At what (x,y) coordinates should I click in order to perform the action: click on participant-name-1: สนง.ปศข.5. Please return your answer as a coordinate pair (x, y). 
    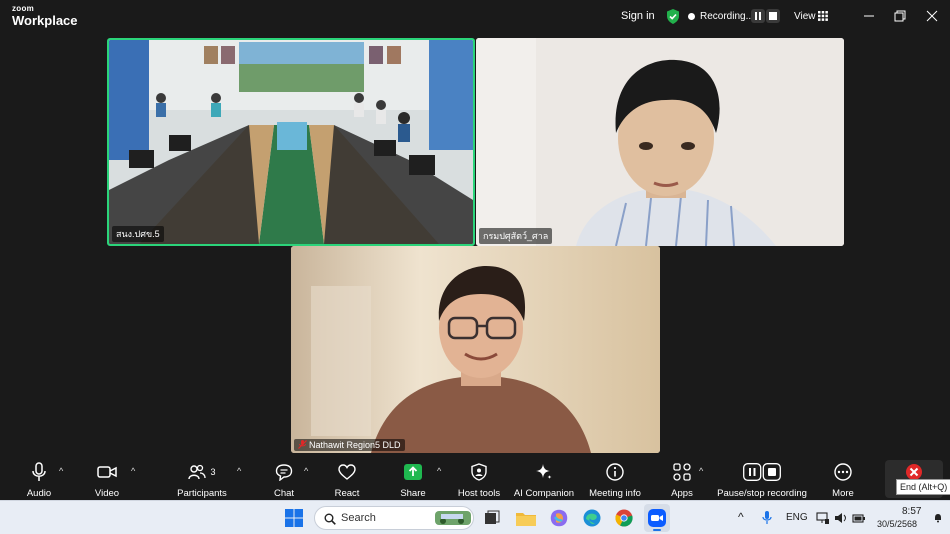
    Looking at the image, I should click on (138, 234).